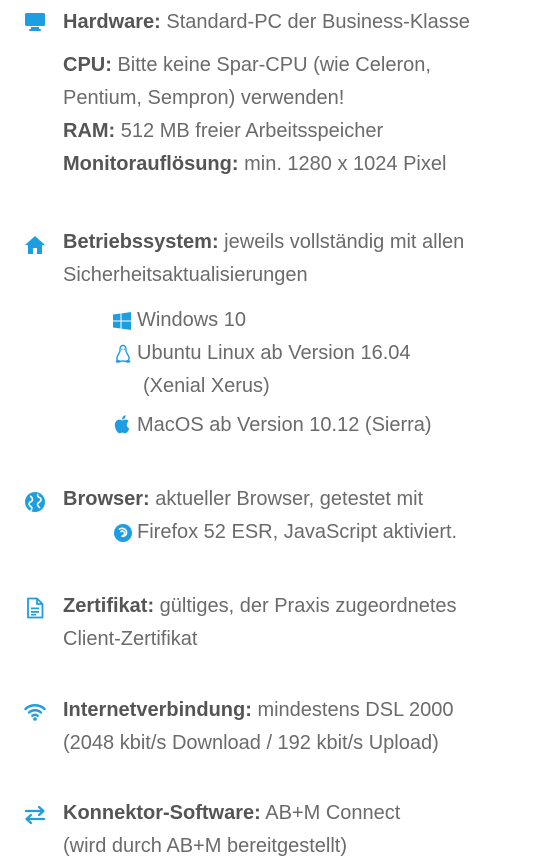 Image resolution: width=549 pixels, height=863 pixels. Describe the element at coordinates (89, 131) in the screenshot. I see `ram-label: RAM:` at that location.